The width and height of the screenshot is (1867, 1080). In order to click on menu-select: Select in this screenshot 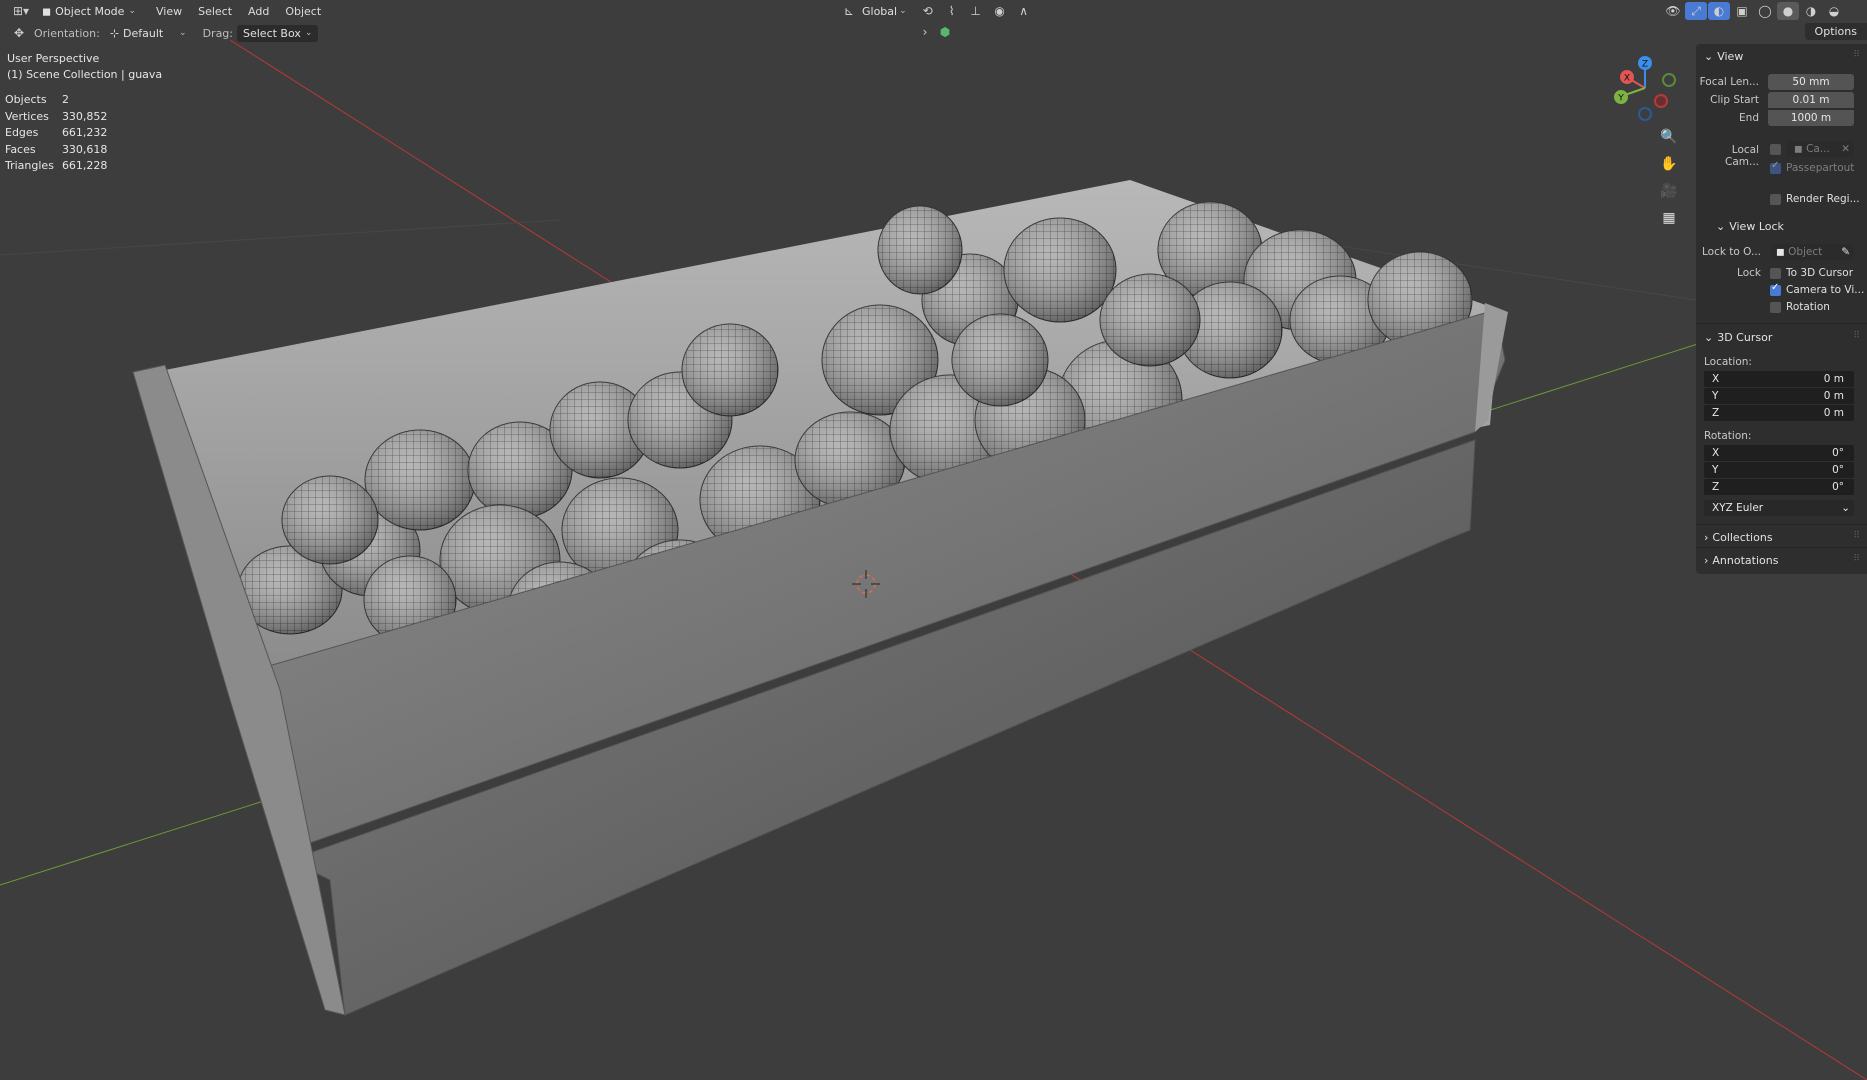, I will do `click(215, 11)`.